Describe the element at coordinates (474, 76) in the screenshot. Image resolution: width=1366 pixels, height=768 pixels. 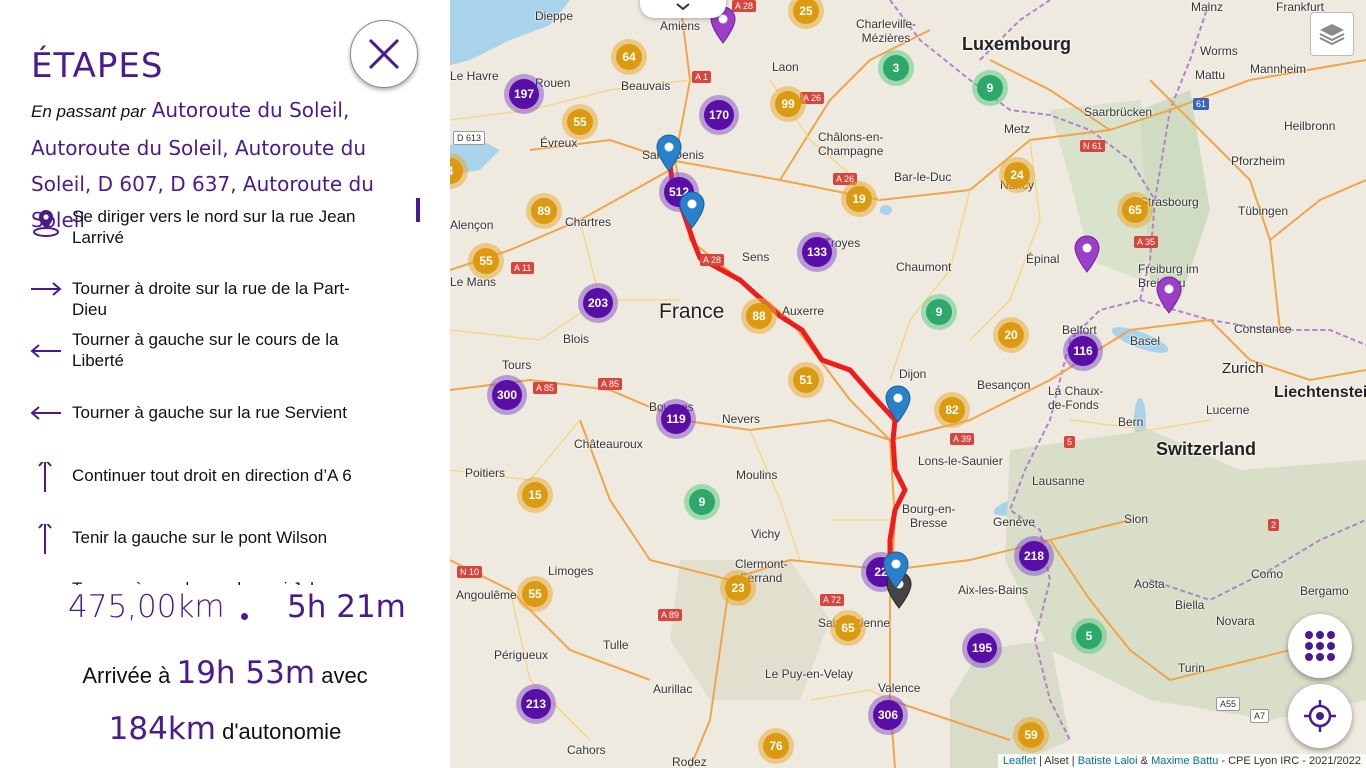
I see `map-label: Le Havre` at that location.